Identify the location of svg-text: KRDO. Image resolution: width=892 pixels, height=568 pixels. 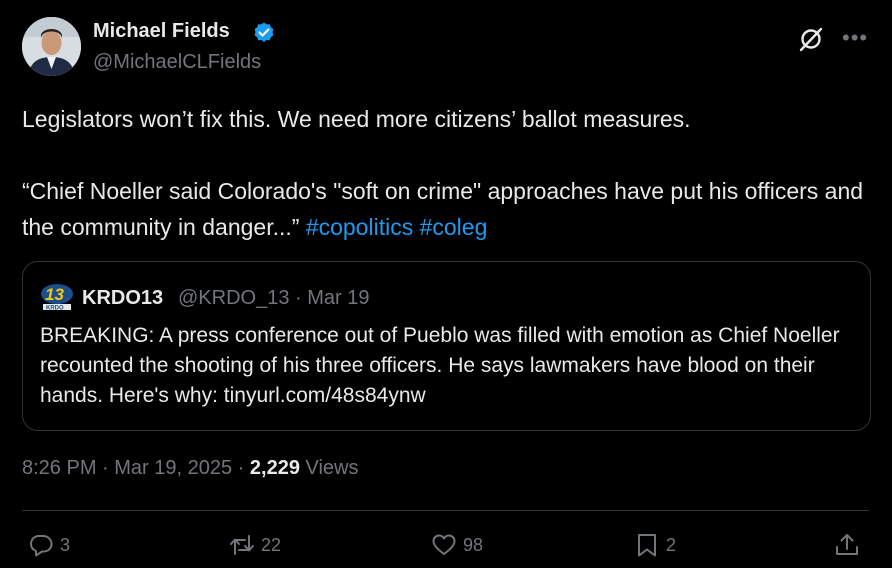
(55, 309).